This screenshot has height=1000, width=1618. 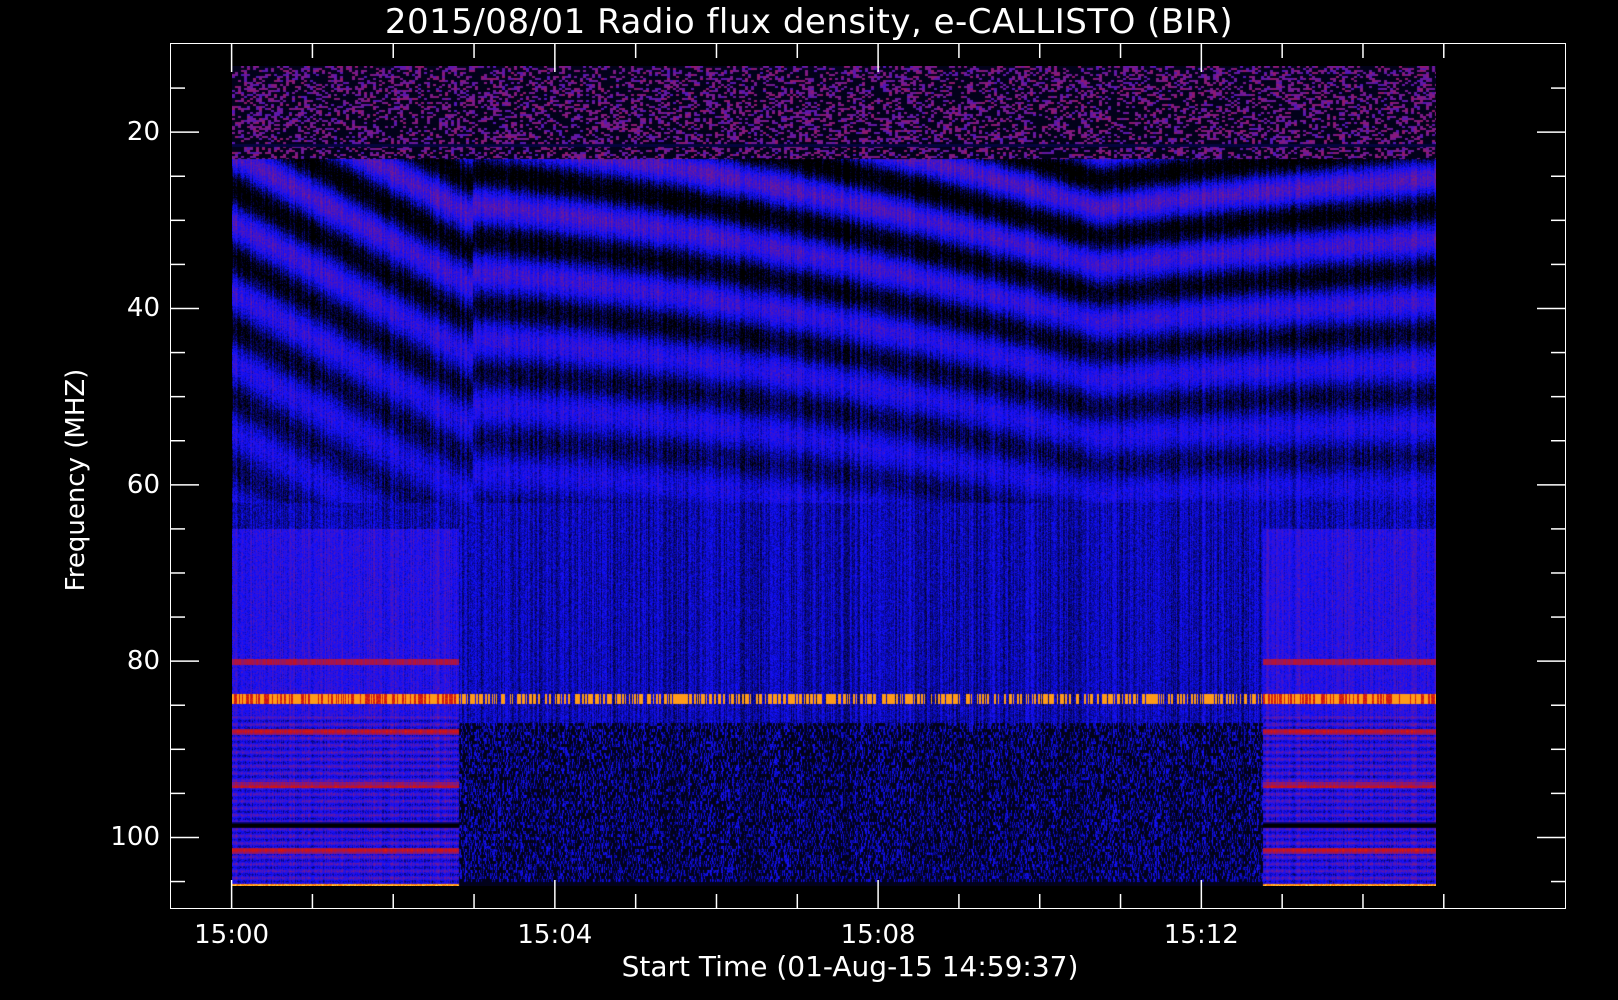 I want to click on y-tick-label: 80, so click(x=143, y=661).